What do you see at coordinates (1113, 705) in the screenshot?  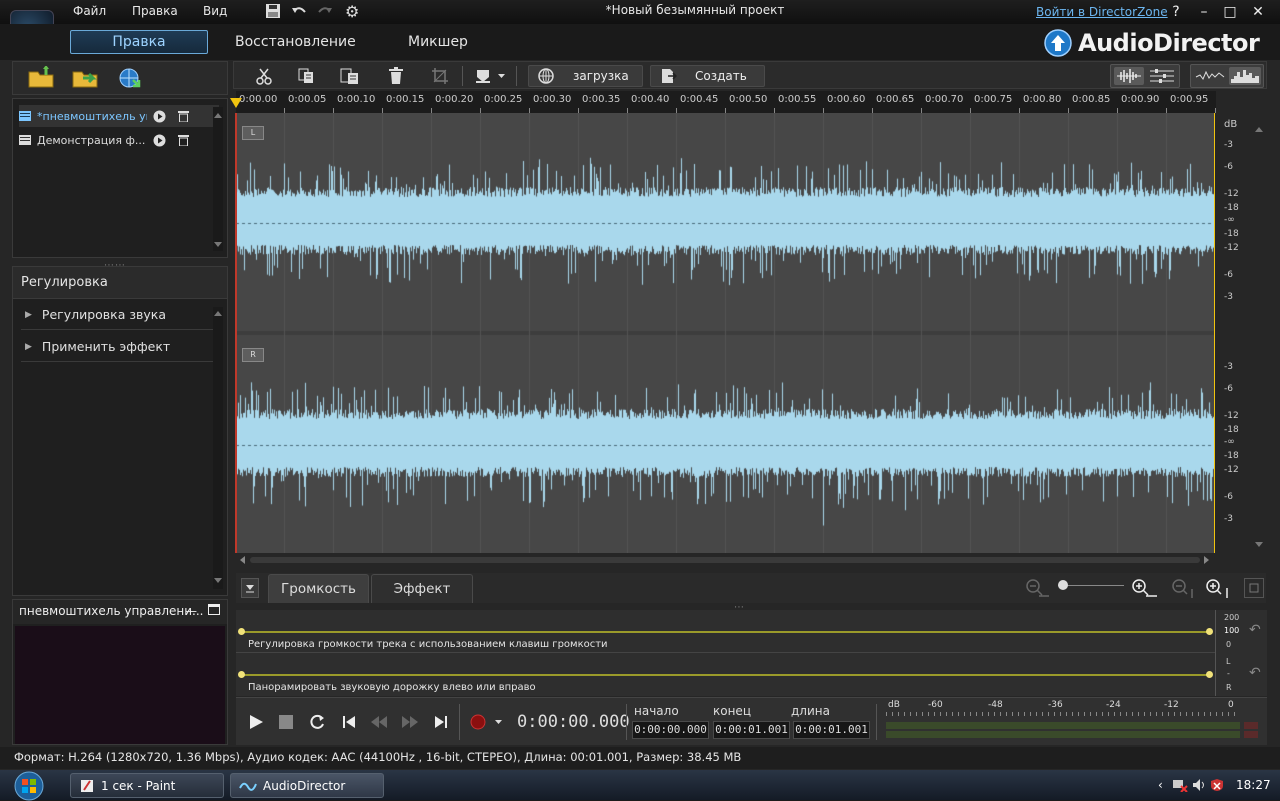 I see `meter-tick-label: -24` at bounding box center [1113, 705].